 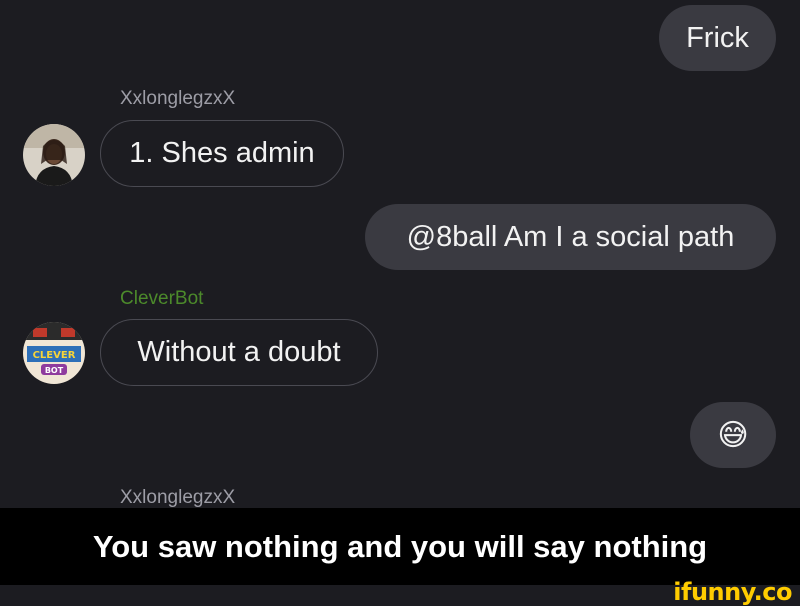 I want to click on message-text: Without a doubt, so click(x=239, y=352).